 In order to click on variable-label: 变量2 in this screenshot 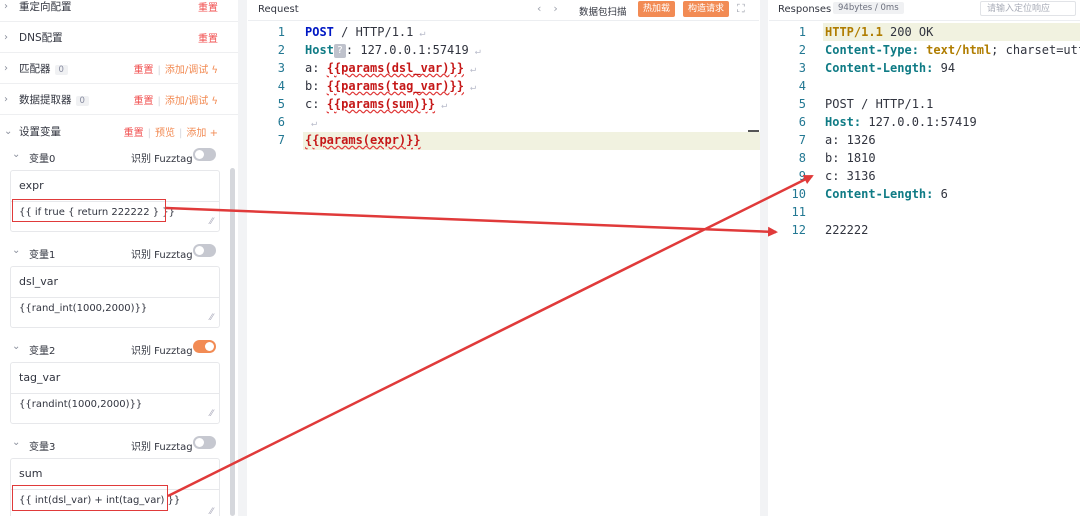, I will do `click(42, 351)`.